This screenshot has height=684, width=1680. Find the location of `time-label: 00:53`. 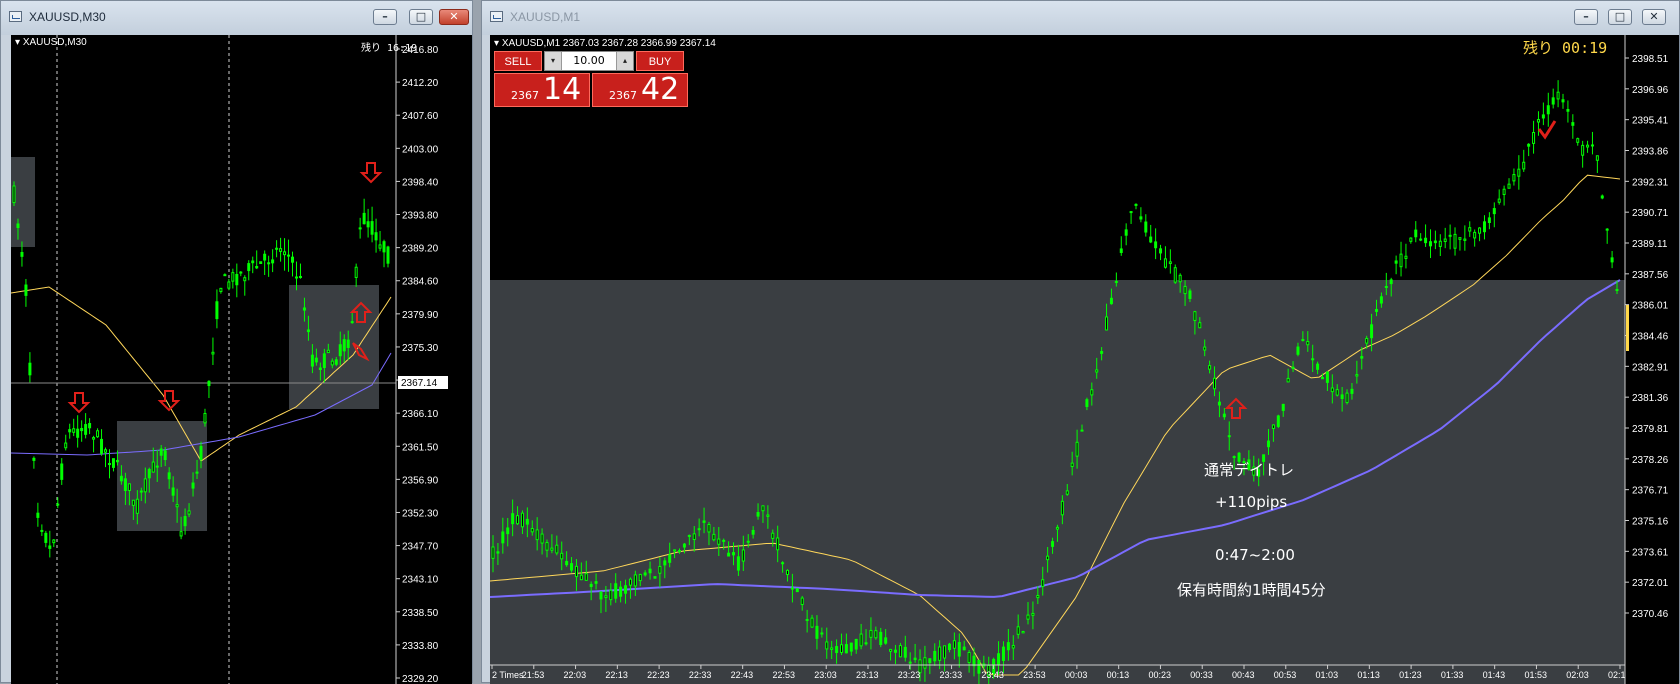

time-label: 00:53 is located at coordinates (1285, 675).